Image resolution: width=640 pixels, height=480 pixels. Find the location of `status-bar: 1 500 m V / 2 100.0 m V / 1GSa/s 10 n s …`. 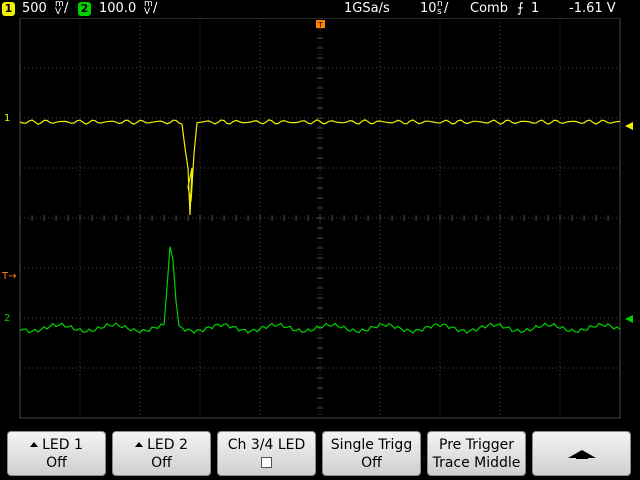

status-bar: 1 500 m V / 2 100.0 m V / 1GSa/s 10 n s … is located at coordinates (320, 9).